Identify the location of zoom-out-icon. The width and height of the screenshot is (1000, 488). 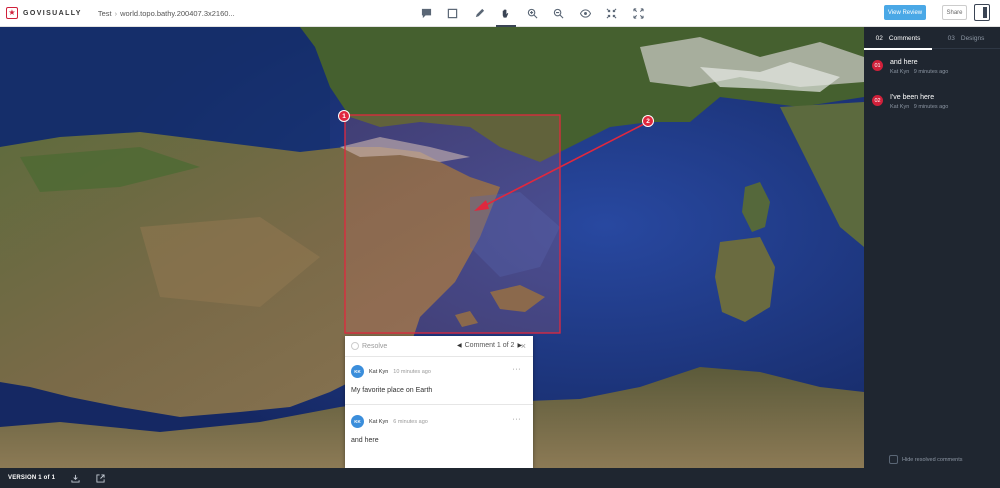
(559, 13).